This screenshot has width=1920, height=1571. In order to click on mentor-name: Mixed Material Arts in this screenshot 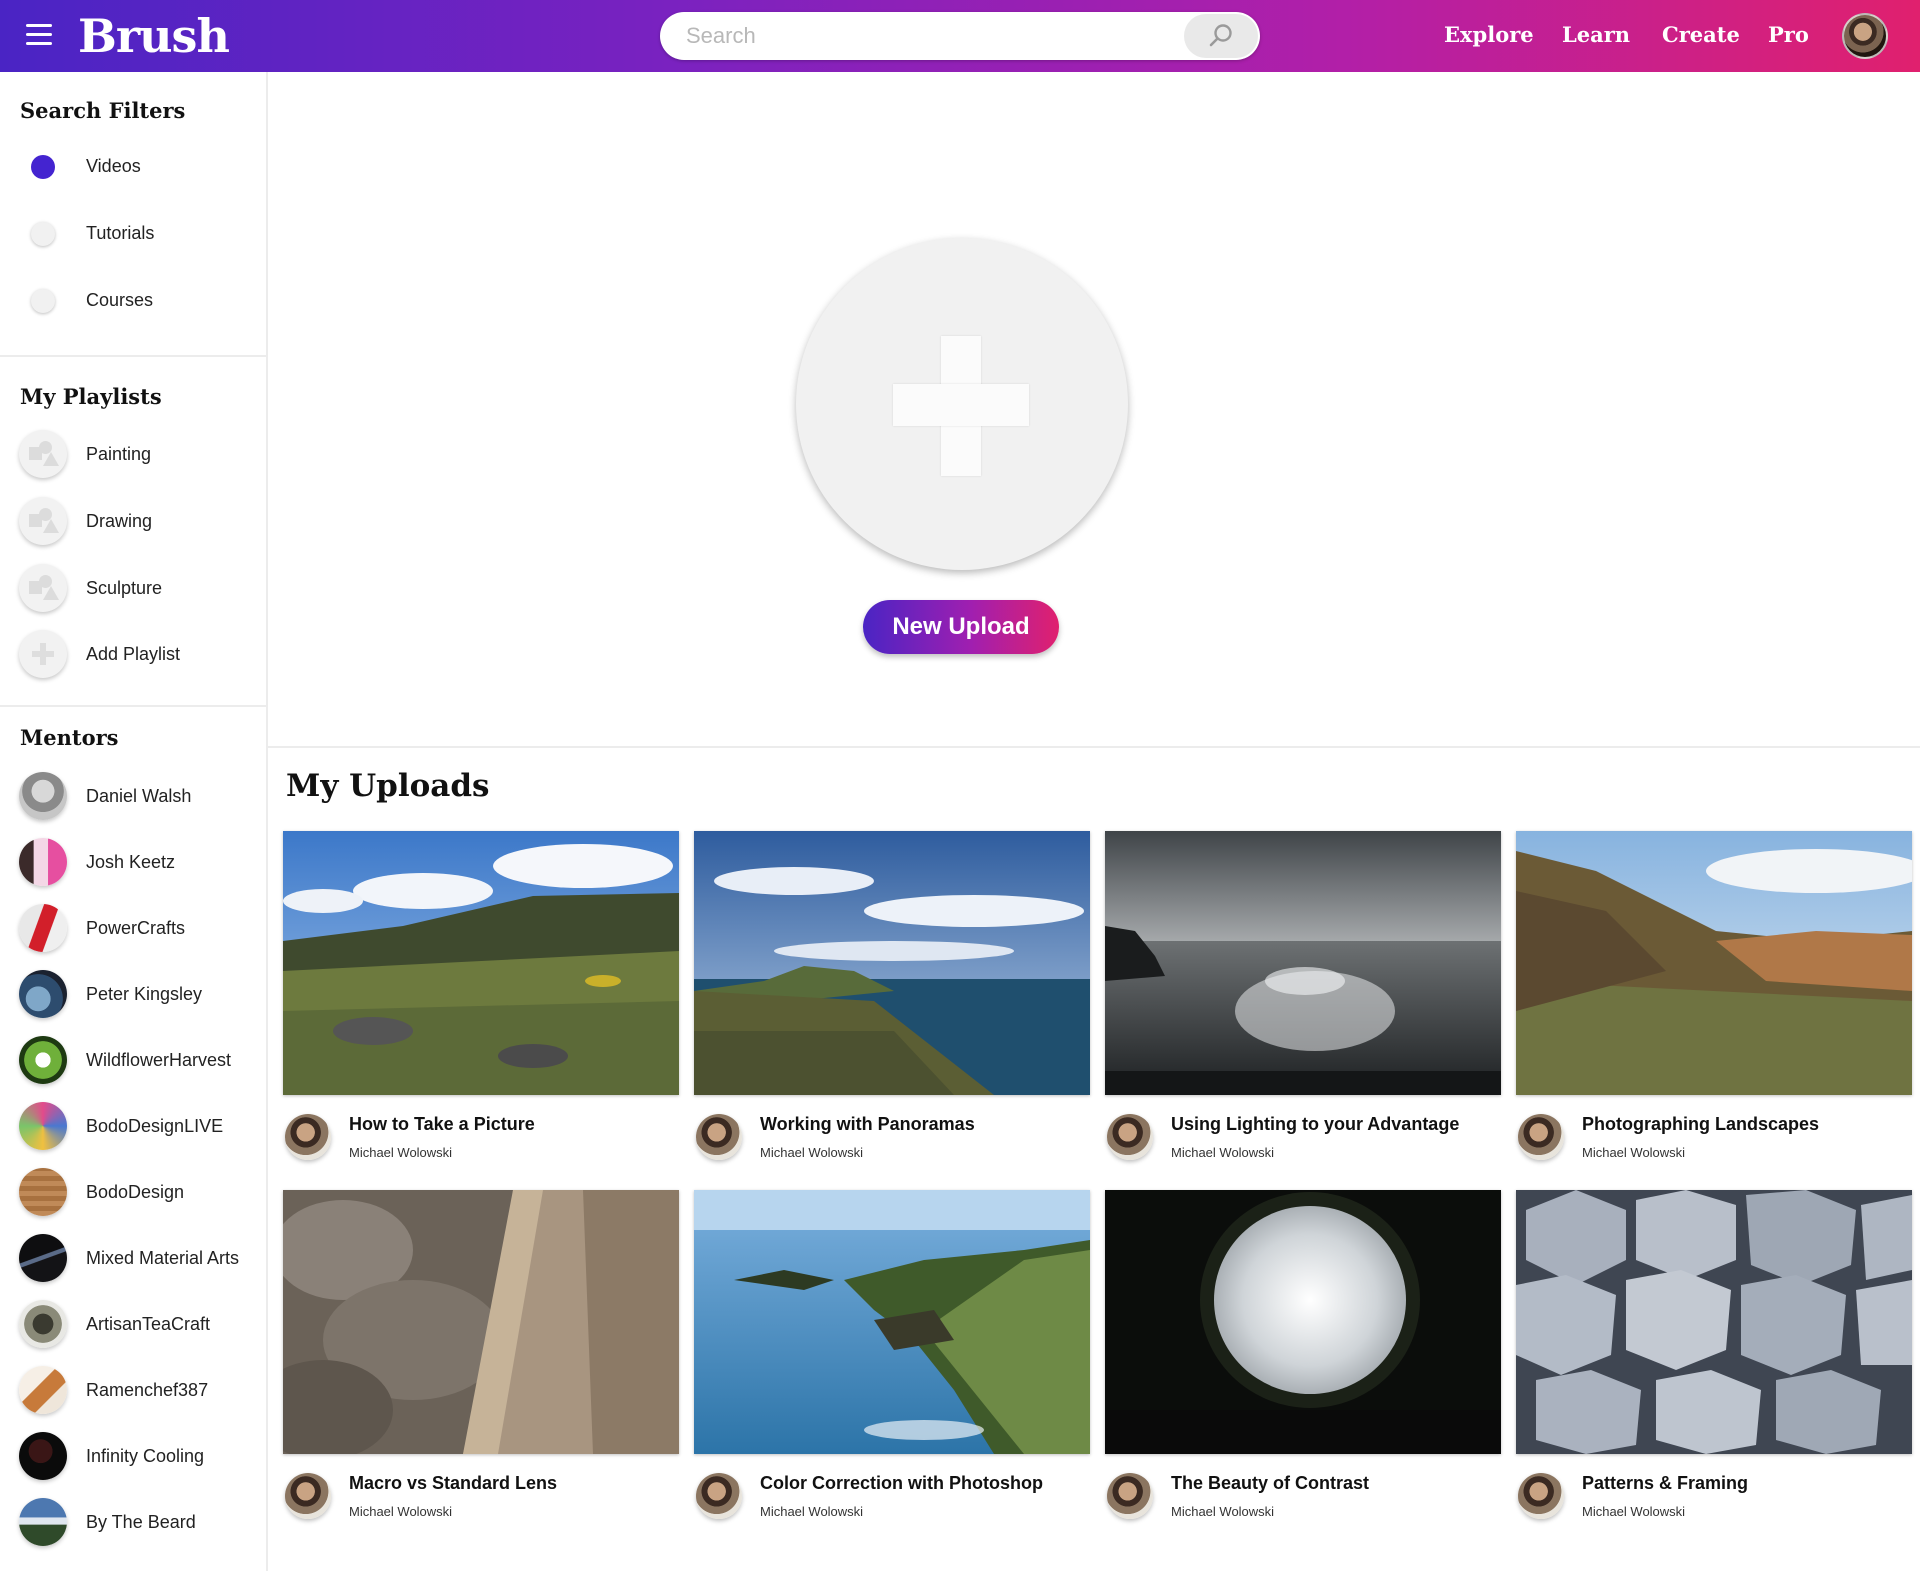, I will do `click(163, 1258)`.